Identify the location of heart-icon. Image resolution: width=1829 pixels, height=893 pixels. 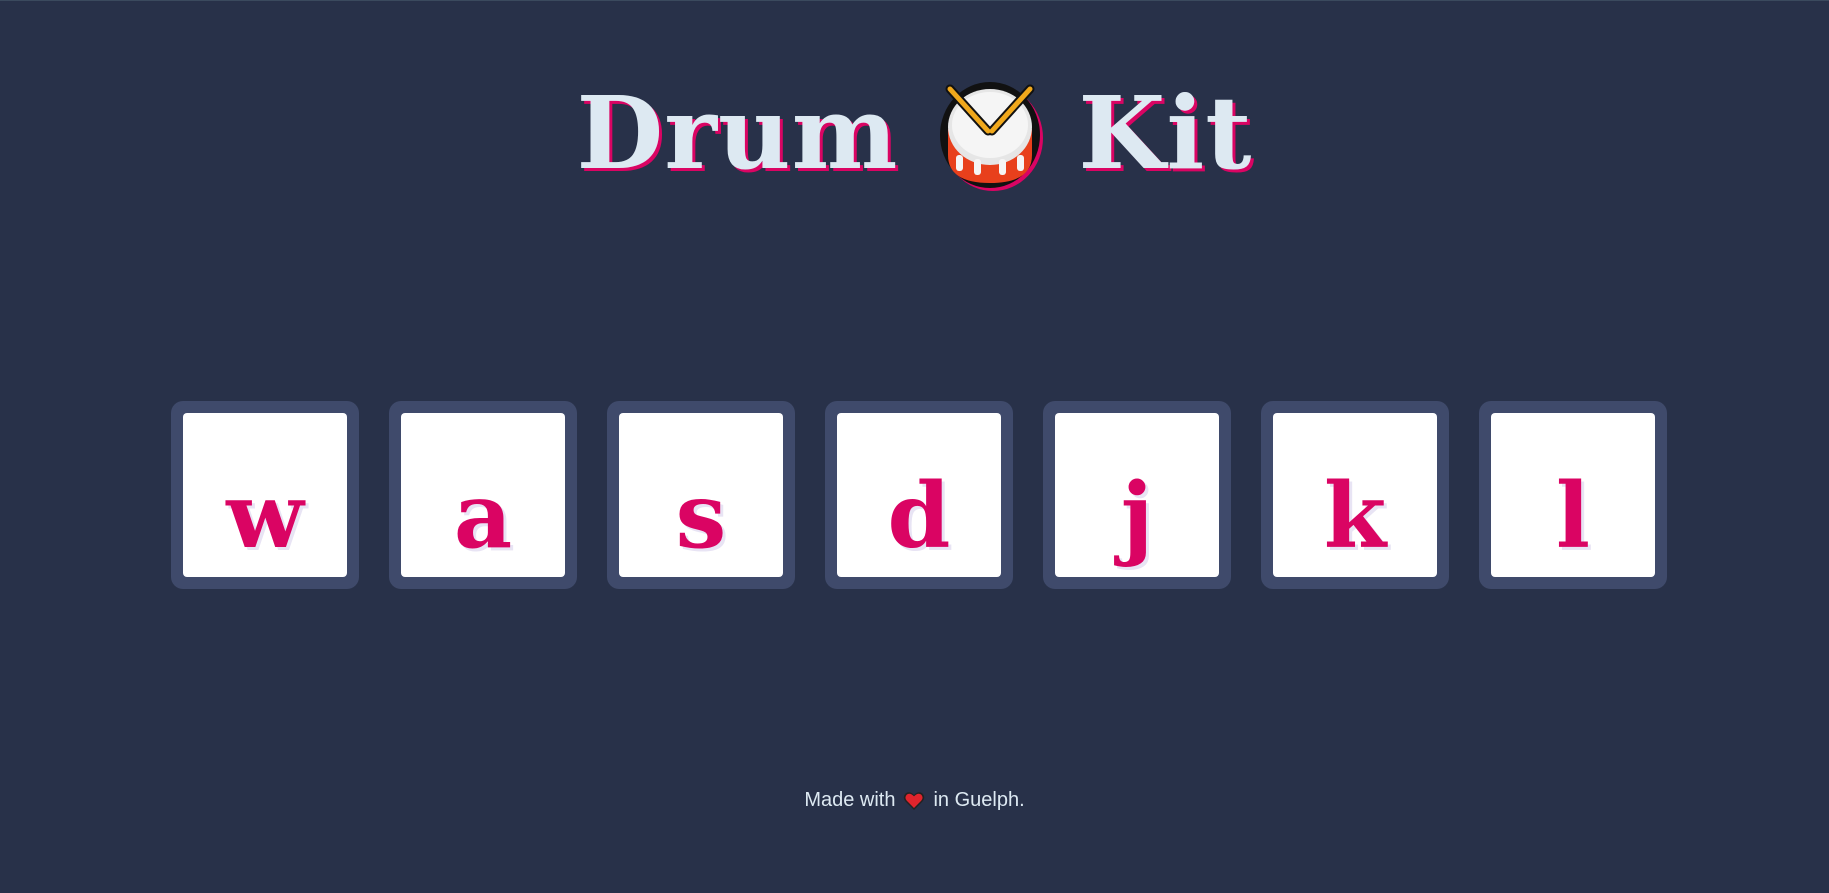
(914, 801).